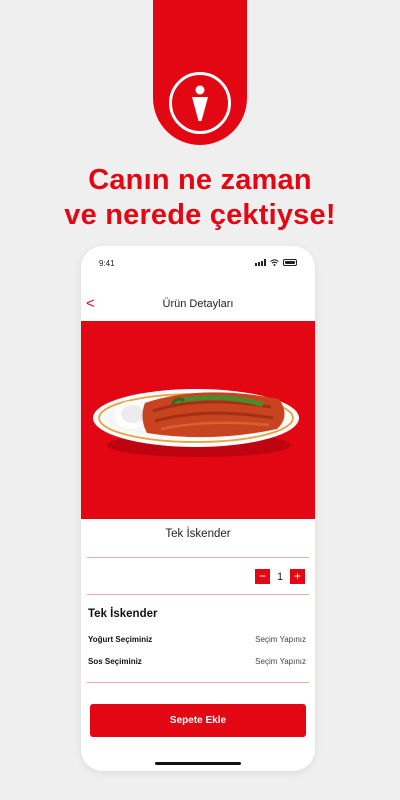  What do you see at coordinates (197, 661) in the screenshot?
I see `sauce-option-row: Sos Seçiminiz Seçim Yapınız` at bounding box center [197, 661].